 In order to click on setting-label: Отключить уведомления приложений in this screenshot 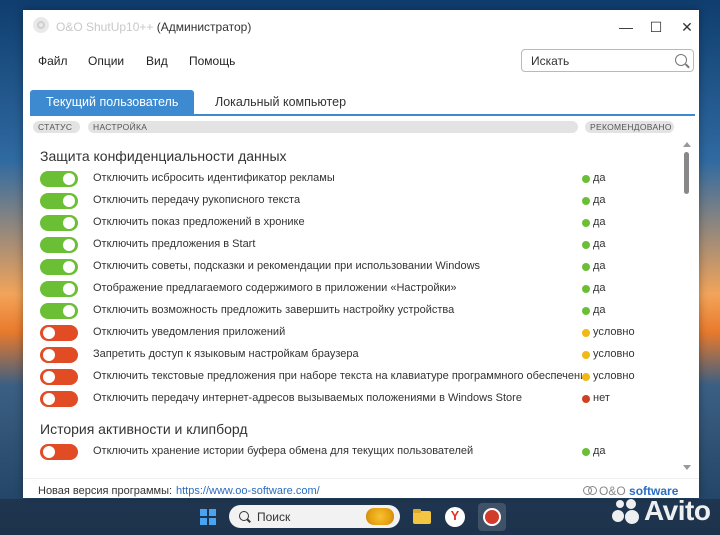, I will do `click(189, 332)`.